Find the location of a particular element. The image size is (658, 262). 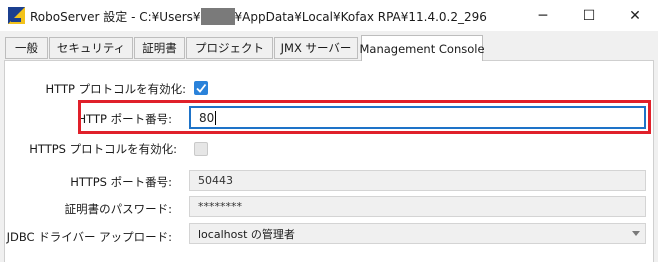

tab-certificates: 証明書 is located at coordinates (159, 48).